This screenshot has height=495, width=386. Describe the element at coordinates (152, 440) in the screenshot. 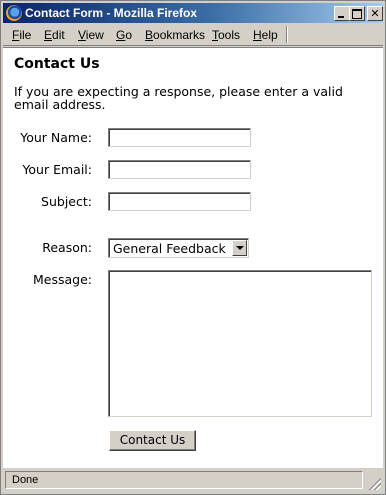

I see `contact-us-button: Contact Us` at that location.